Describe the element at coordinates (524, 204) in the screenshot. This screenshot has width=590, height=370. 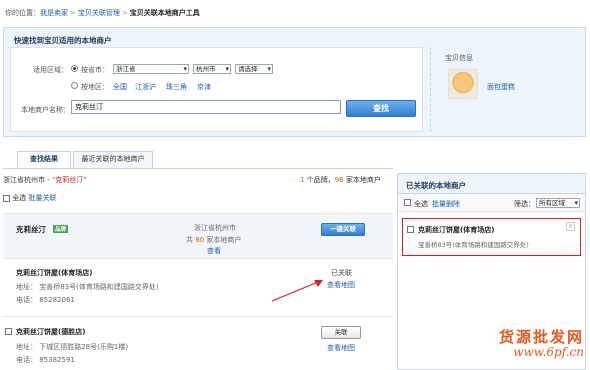
I see `filter-label: 筛选：` at that location.